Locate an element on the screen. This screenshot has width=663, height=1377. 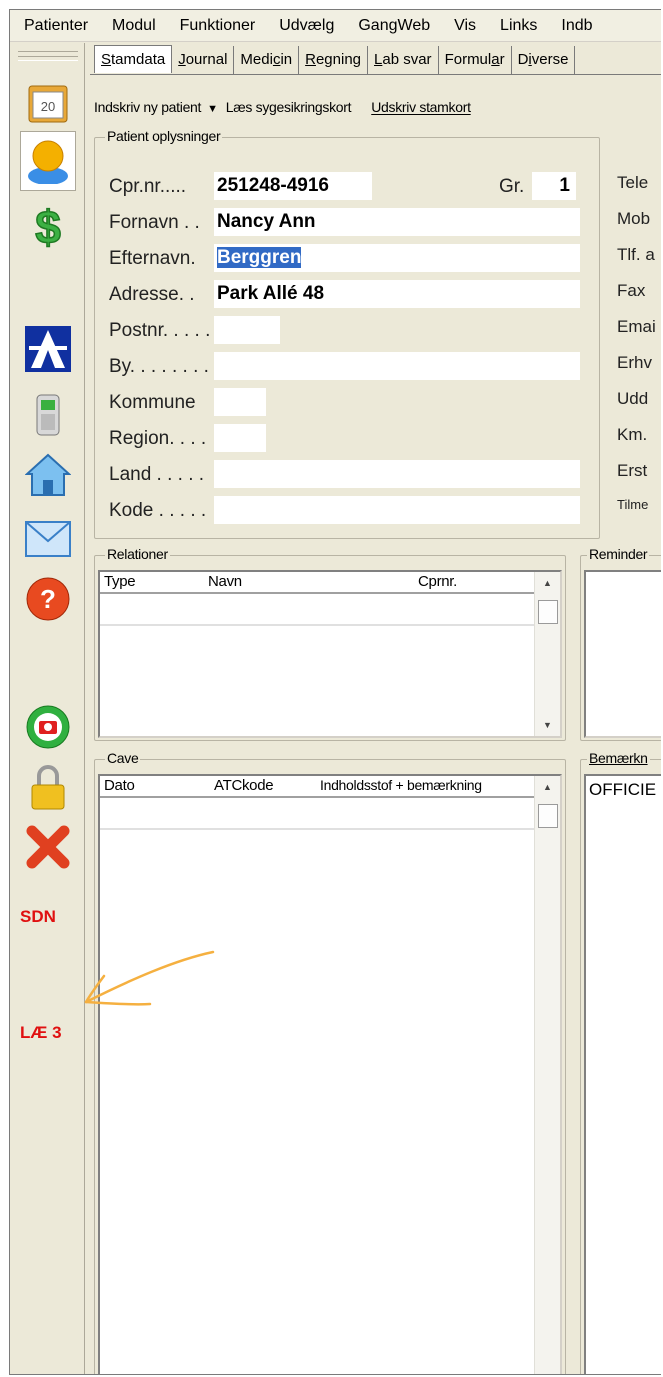
address-field: Park Allé 48 is located at coordinates (397, 294).